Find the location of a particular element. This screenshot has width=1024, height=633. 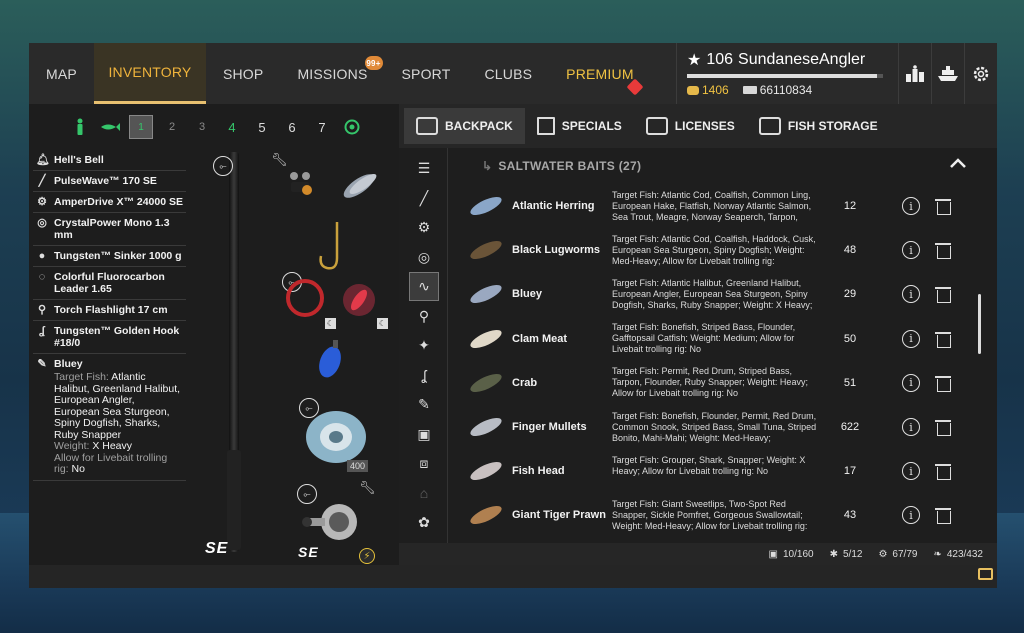

rod-slot-1: 1 is located at coordinates (141, 127).